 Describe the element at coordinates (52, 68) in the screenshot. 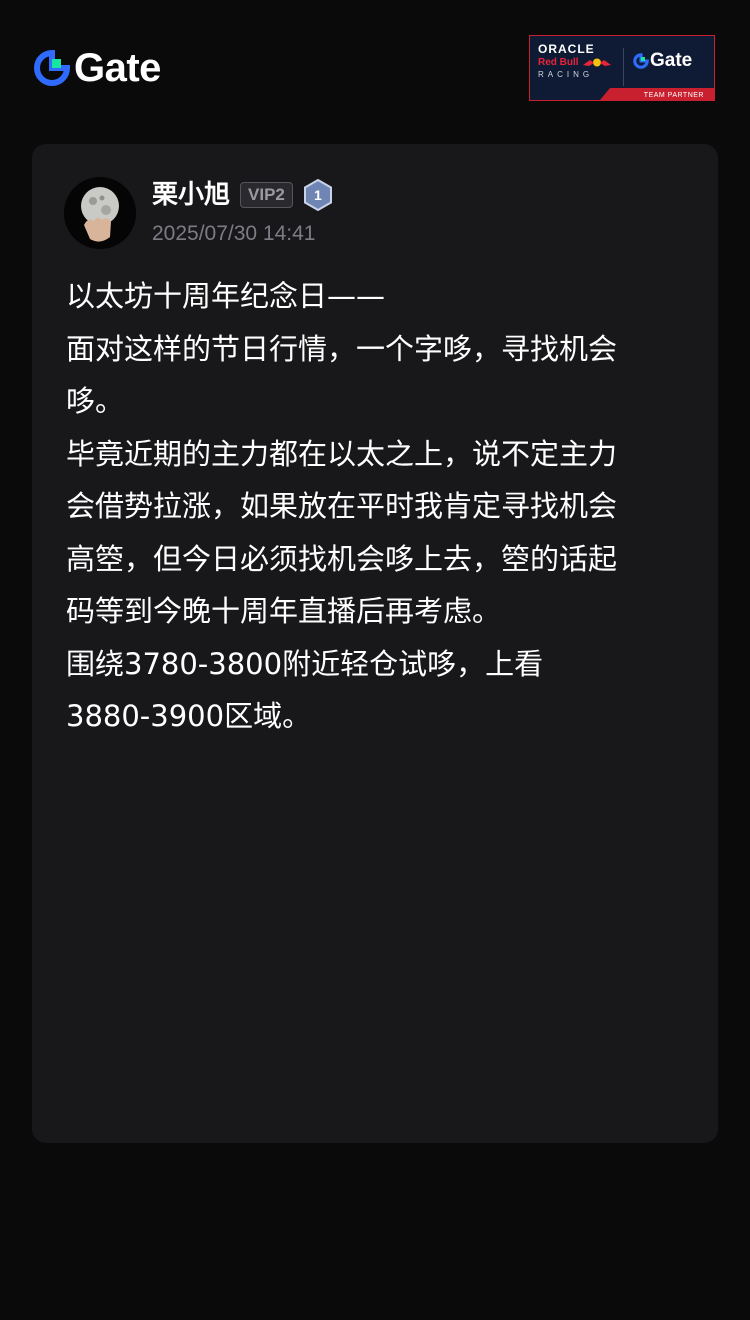

I see `gate-logo-icon` at that location.